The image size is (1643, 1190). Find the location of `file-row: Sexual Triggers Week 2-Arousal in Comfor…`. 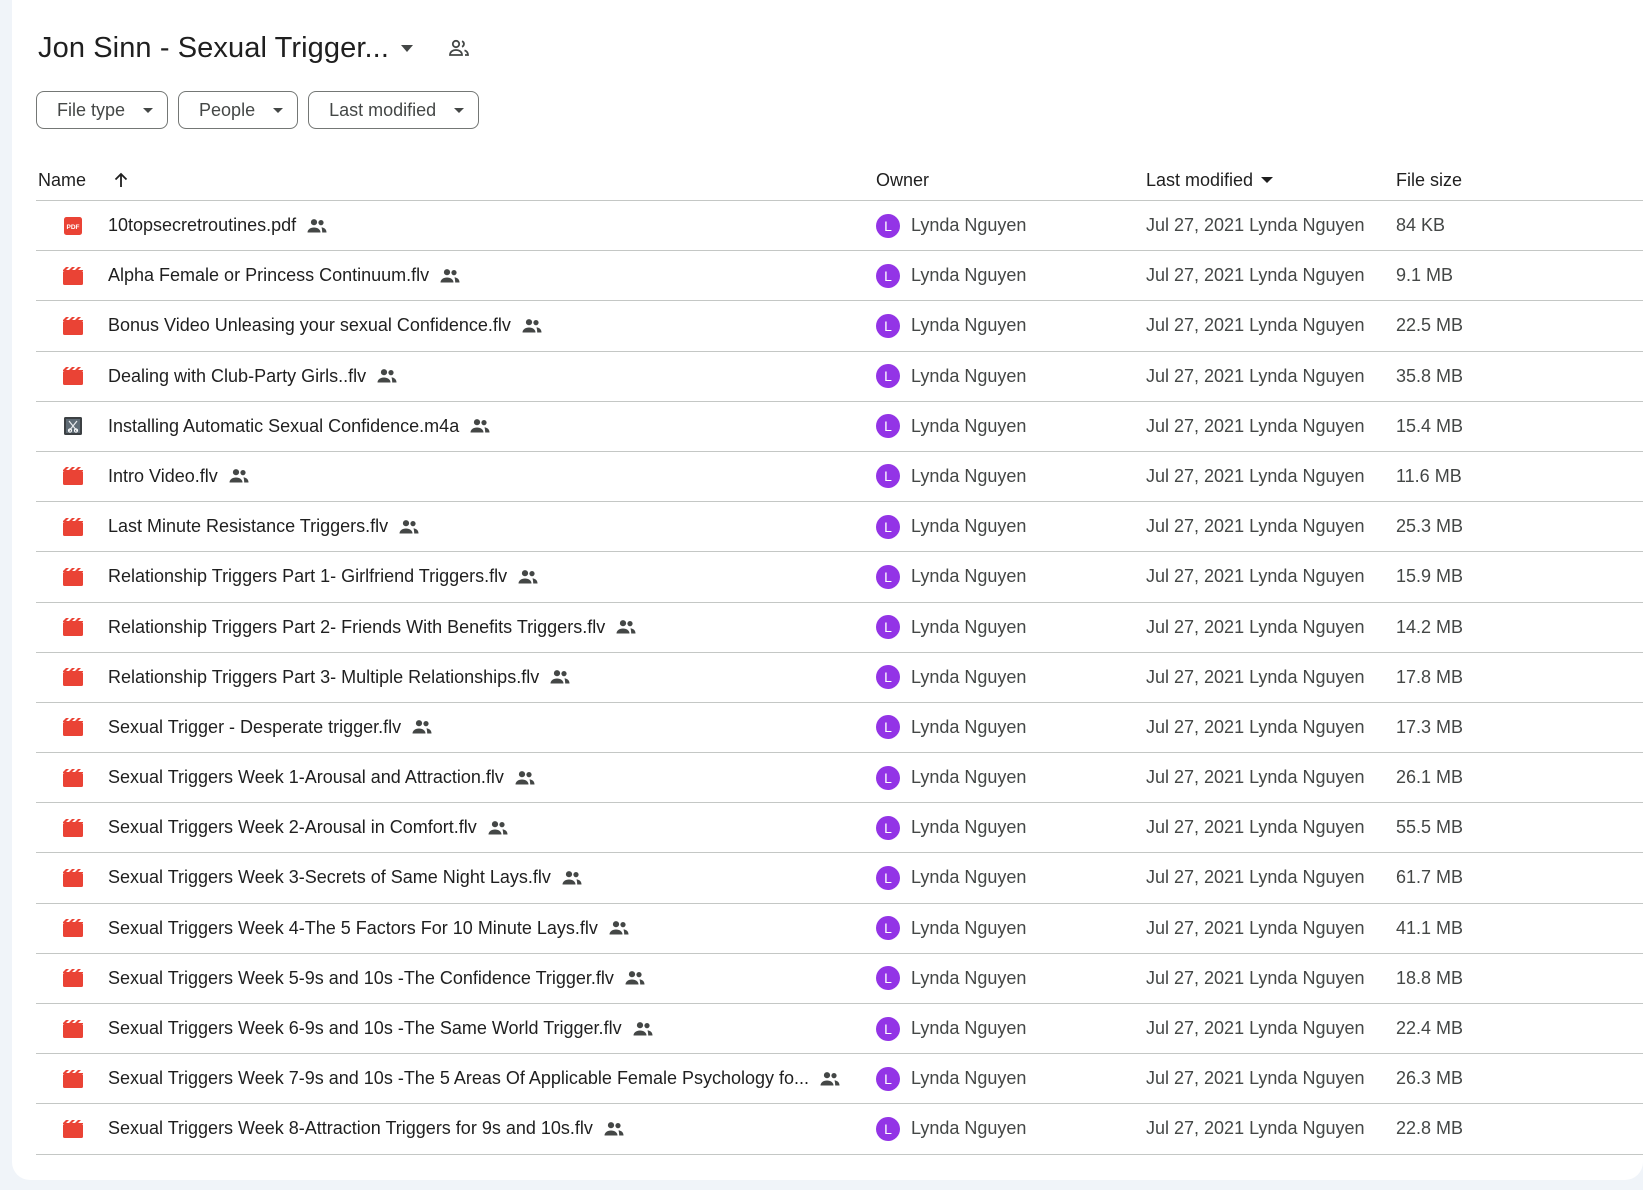

file-row: Sexual Triggers Week 2-Arousal in Comfor… is located at coordinates (839, 828).